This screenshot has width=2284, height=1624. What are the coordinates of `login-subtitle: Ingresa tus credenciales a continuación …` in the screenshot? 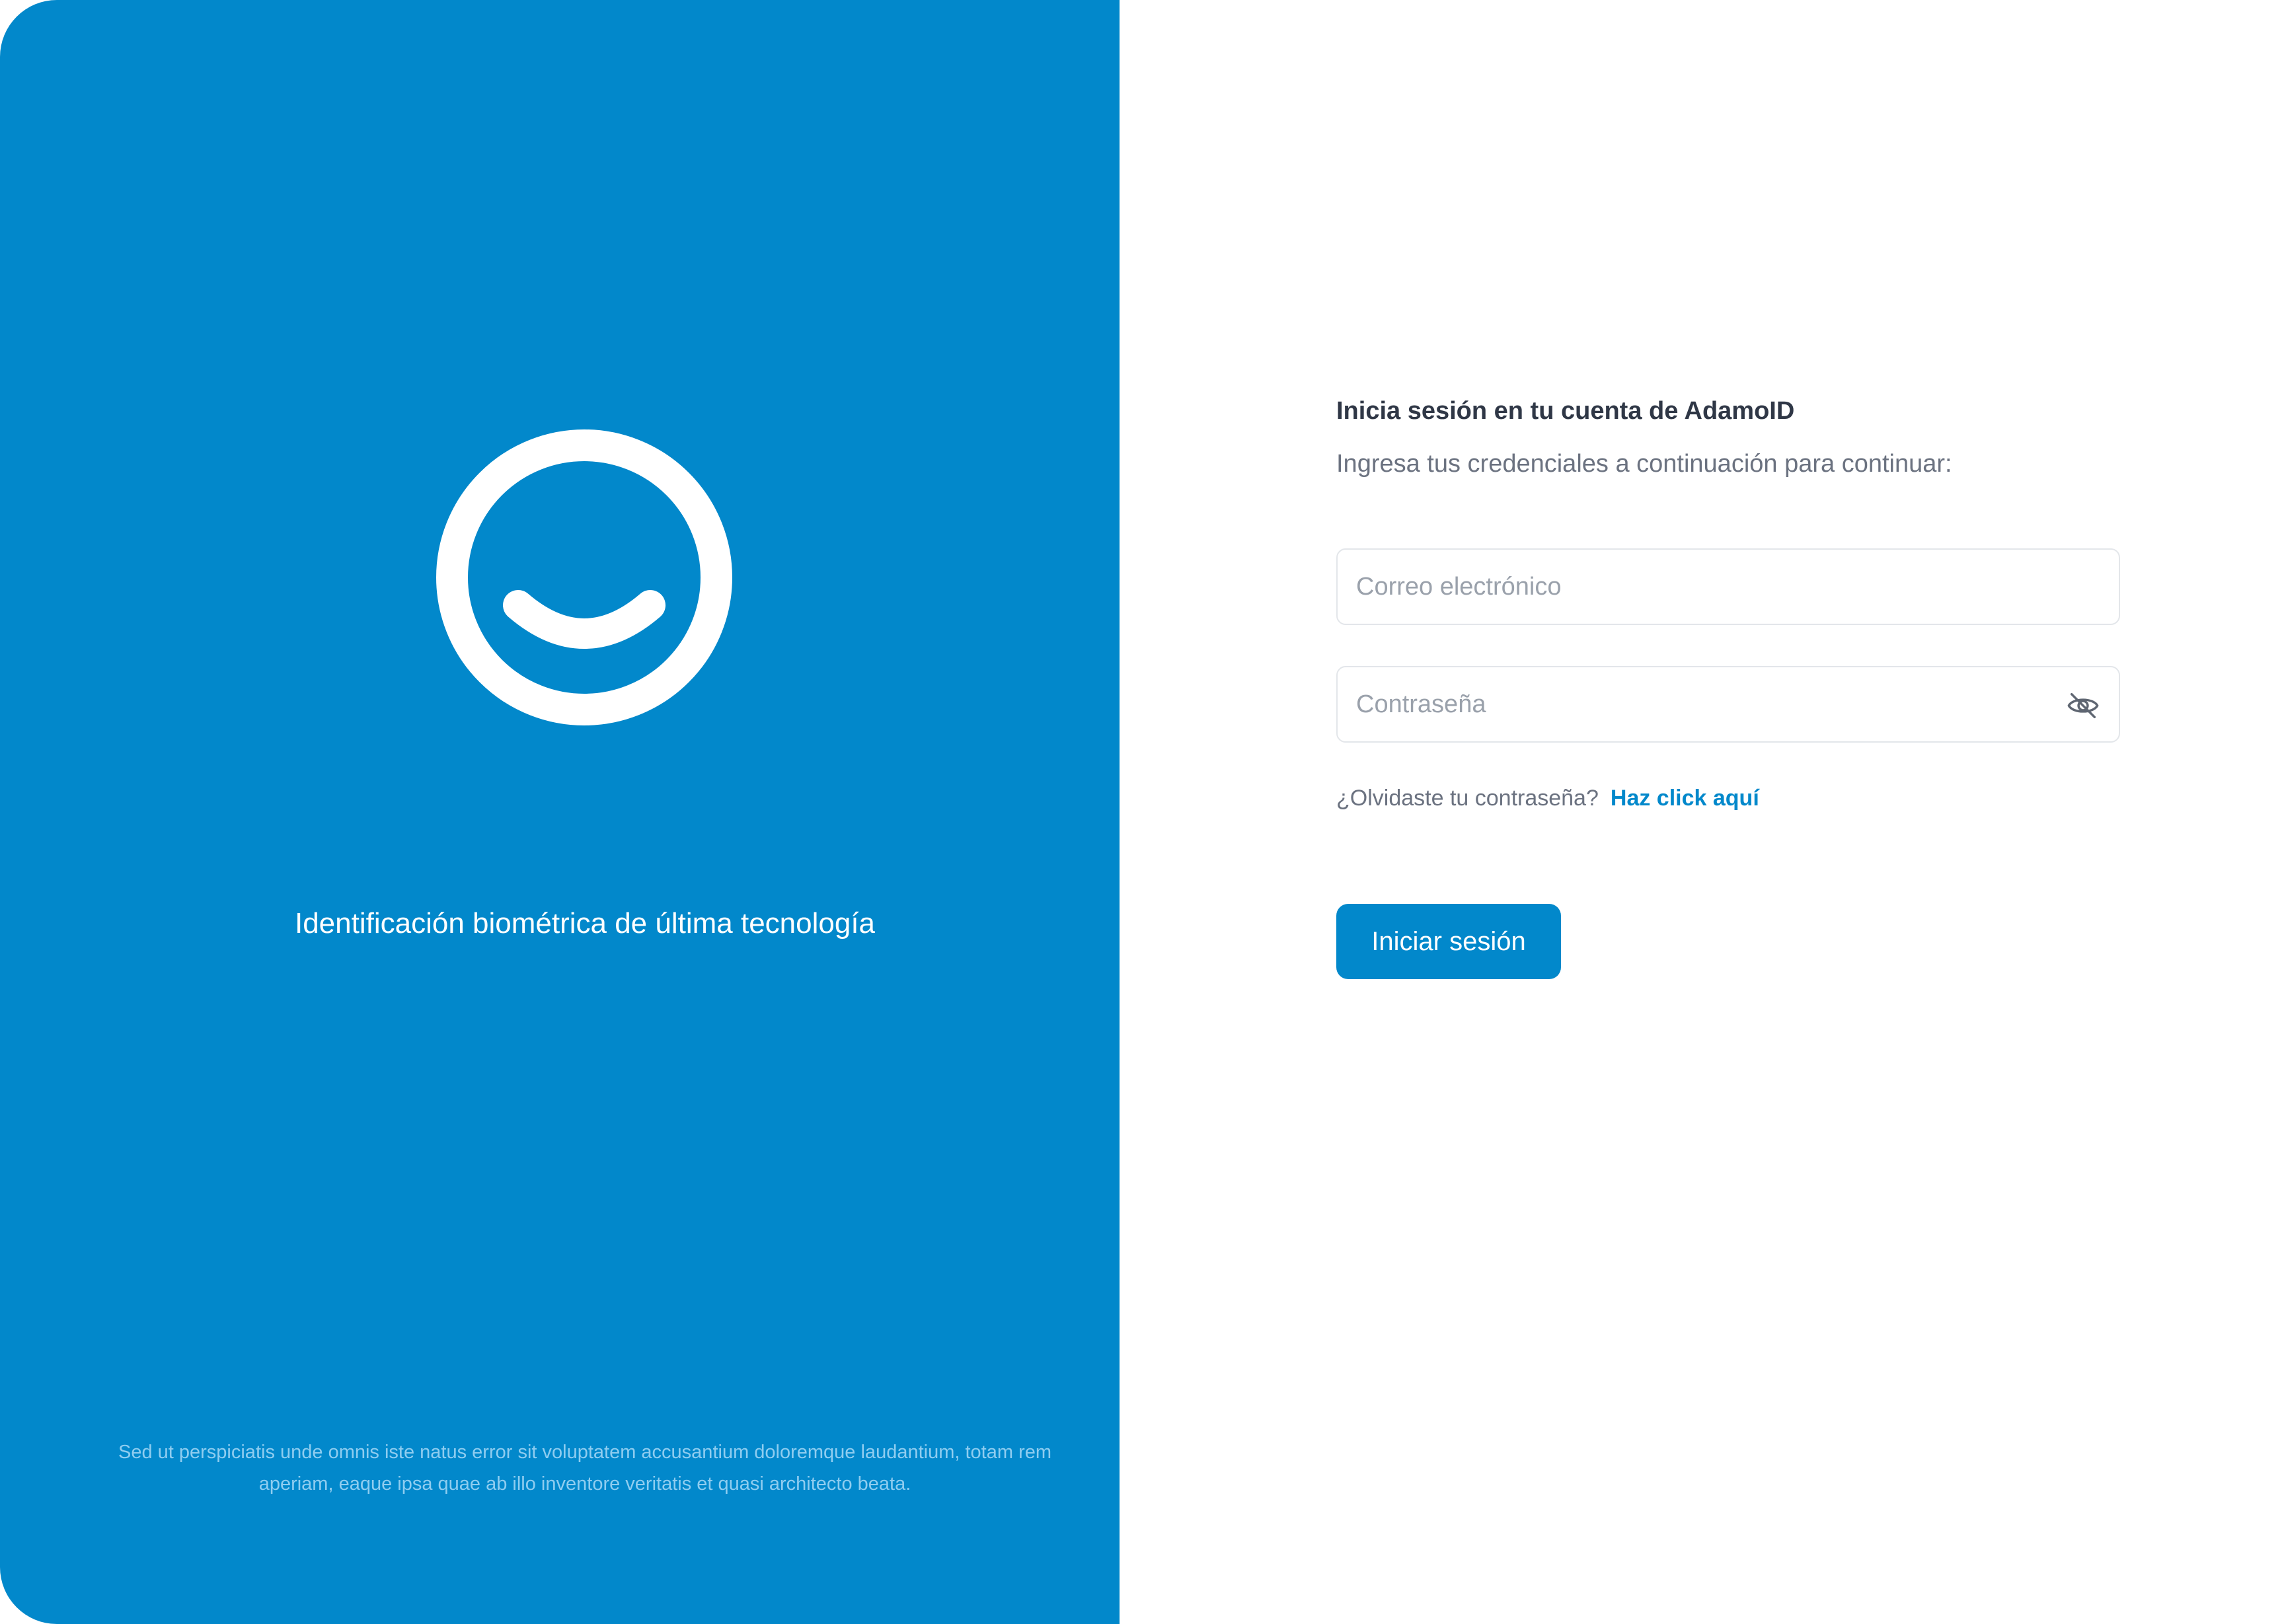 It's located at (1644, 464).